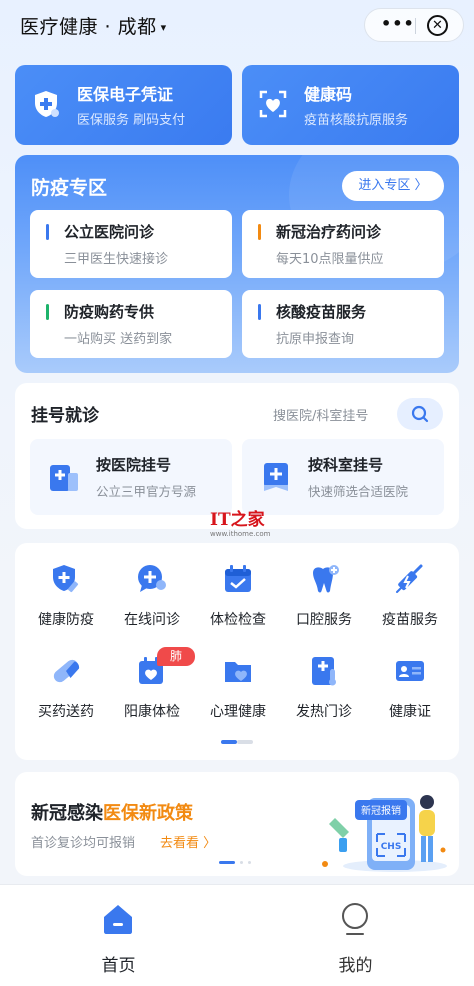 The width and height of the screenshot is (474, 986). I want to click on service-label: 阳康体检, so click(152, 712).